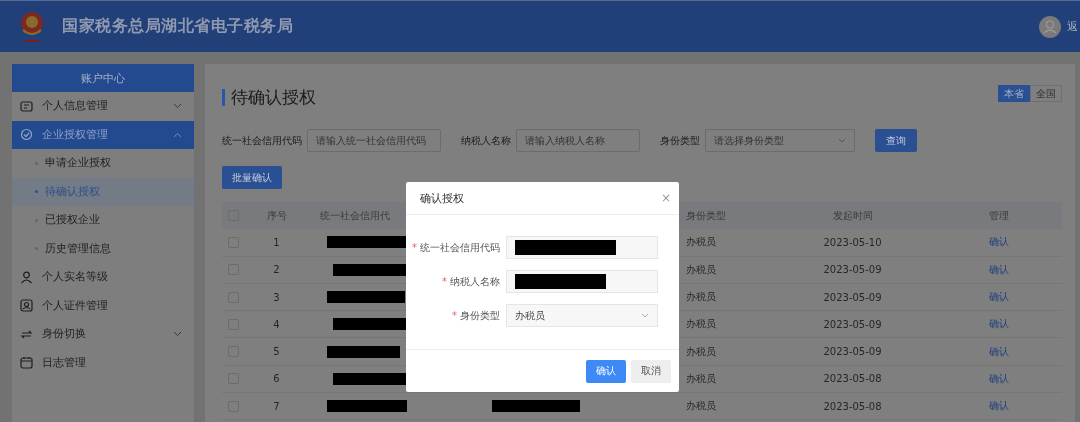 This screenshot has width=1080, height=422. What do you see at coordinates (998, 215) in the screenshot?
I see `column-header: 管理` at bounding box center [998, 215].